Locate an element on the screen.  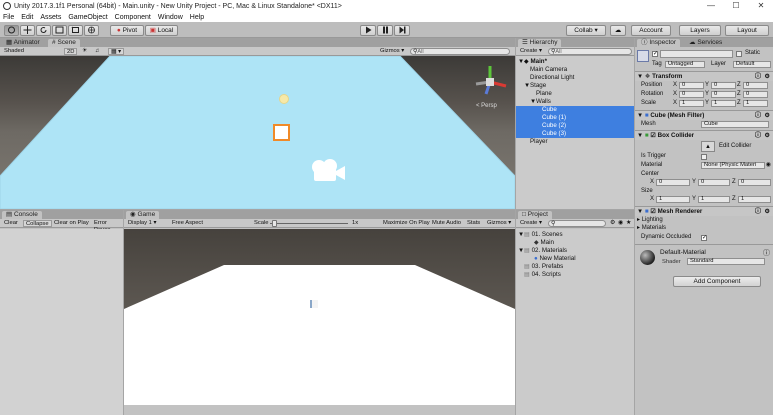
mute-audio-toggle: Mute Audio is located at coordinates (446, 223).